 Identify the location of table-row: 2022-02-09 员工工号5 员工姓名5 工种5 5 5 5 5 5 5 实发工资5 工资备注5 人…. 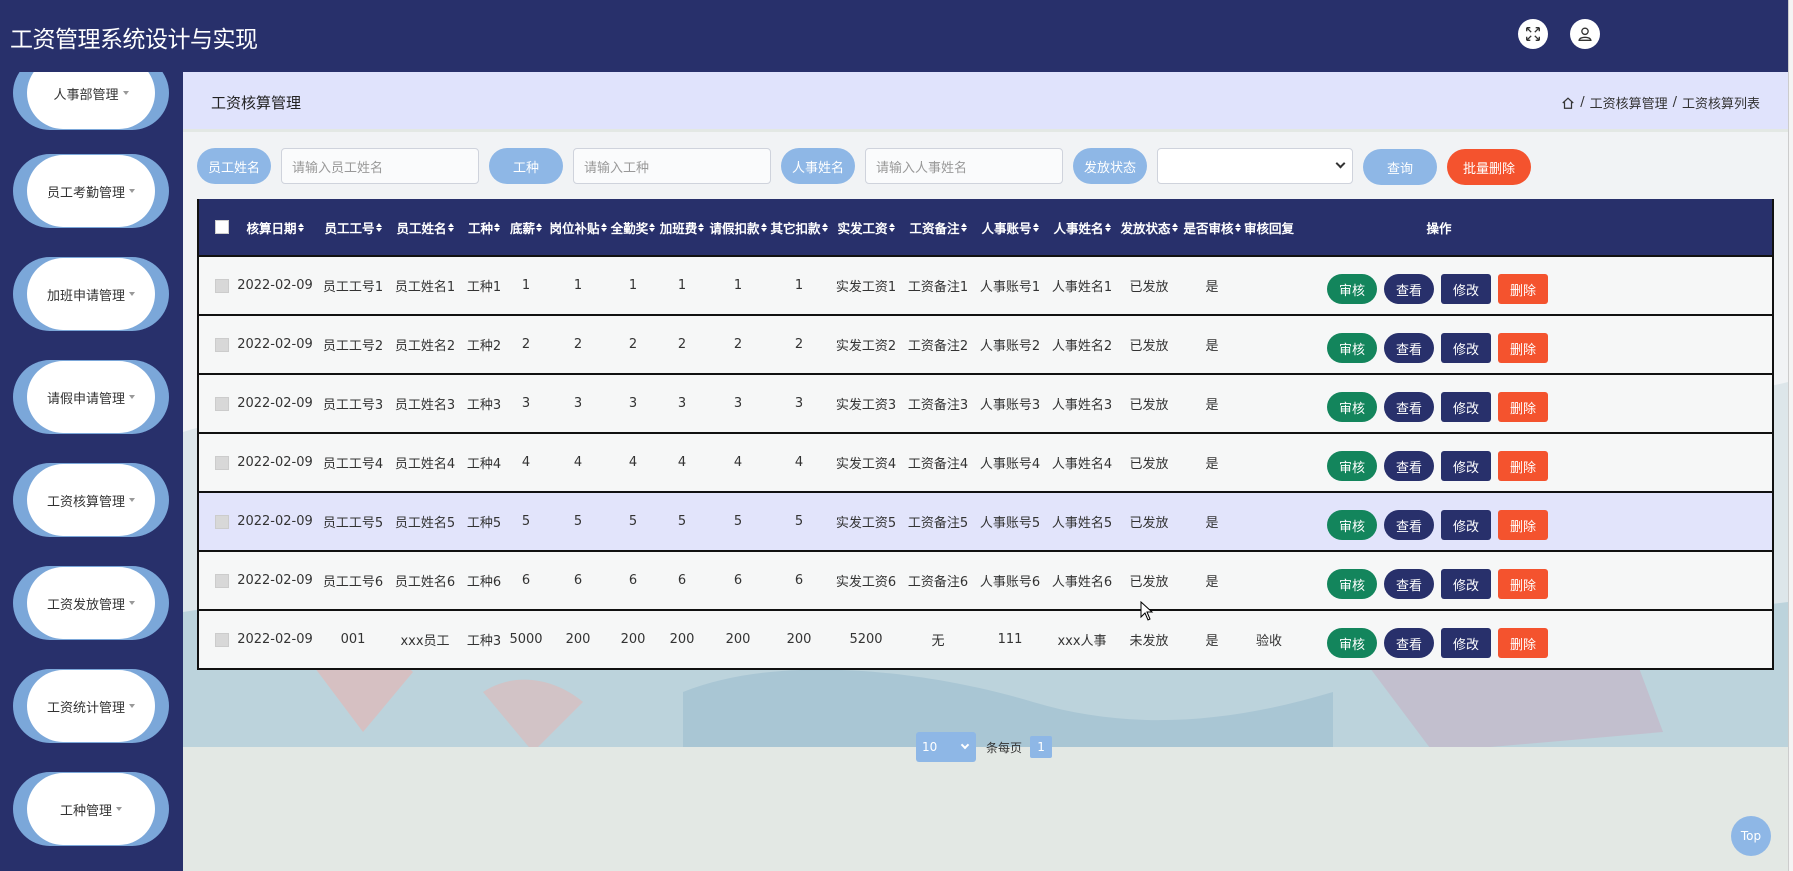
(985, 520).